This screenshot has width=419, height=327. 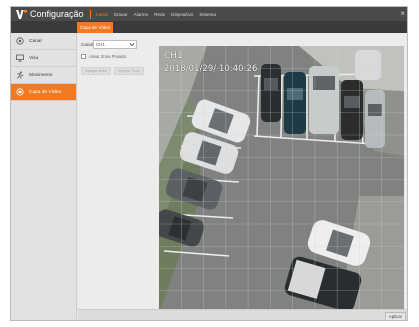 What do you see at coordinates (57, 14) in the screenshot?
I see `app-title: Configuração` at bounding box center [57, 14].